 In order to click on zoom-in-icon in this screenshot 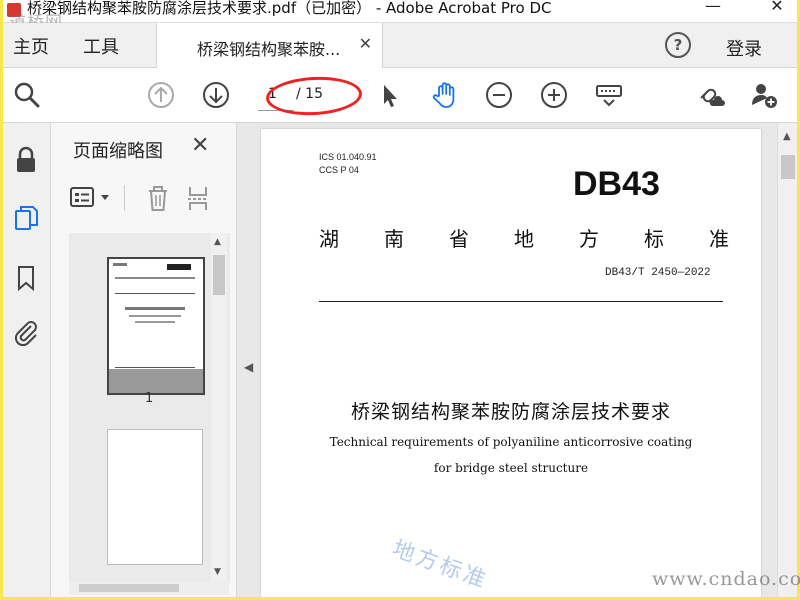, I will do `click(554, 95)`.